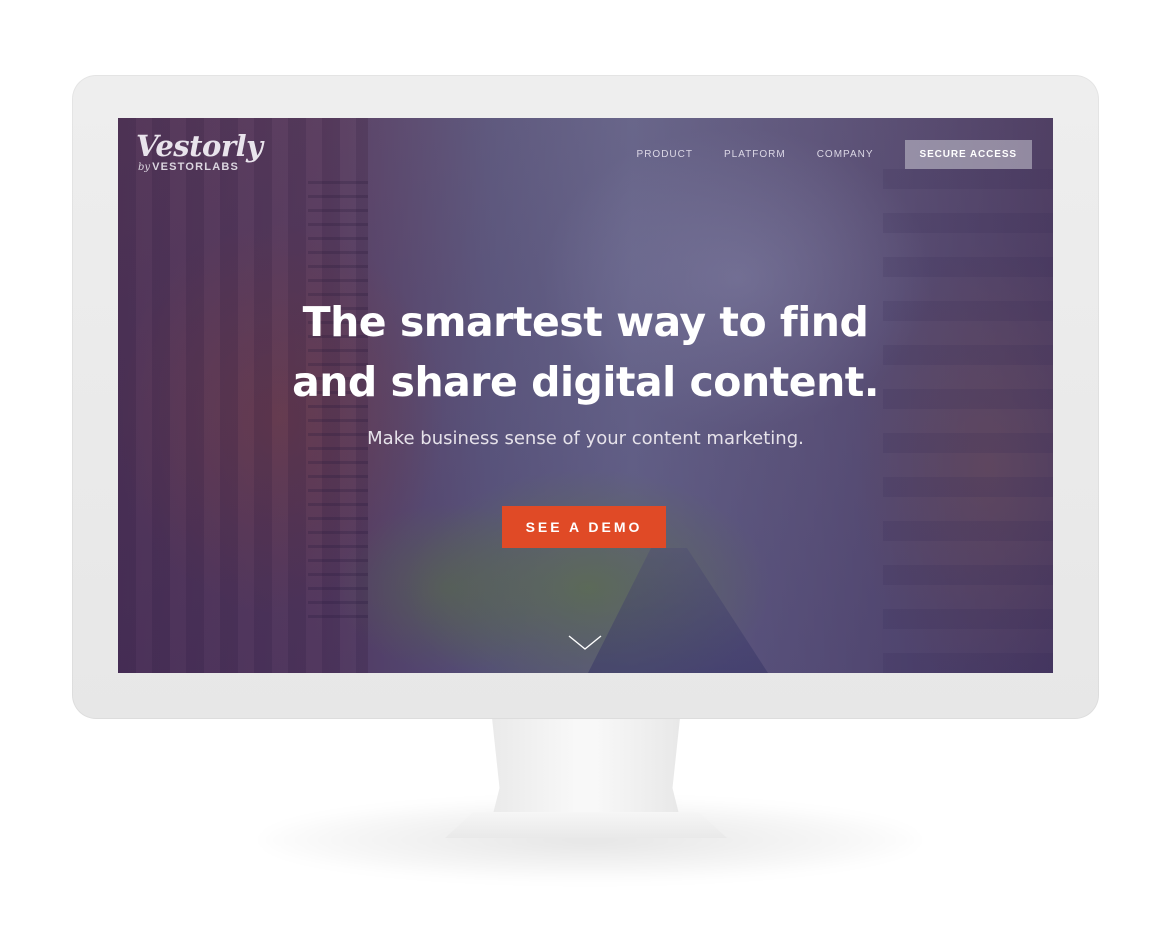 This screenshot has width=1170, height=942. I want to click on brand-logo: Vestorly by VESTORLABS, so click(199, 150).